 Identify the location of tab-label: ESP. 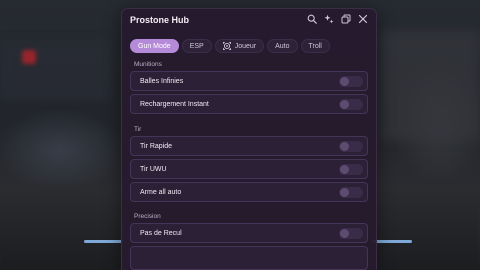
(196, 46).